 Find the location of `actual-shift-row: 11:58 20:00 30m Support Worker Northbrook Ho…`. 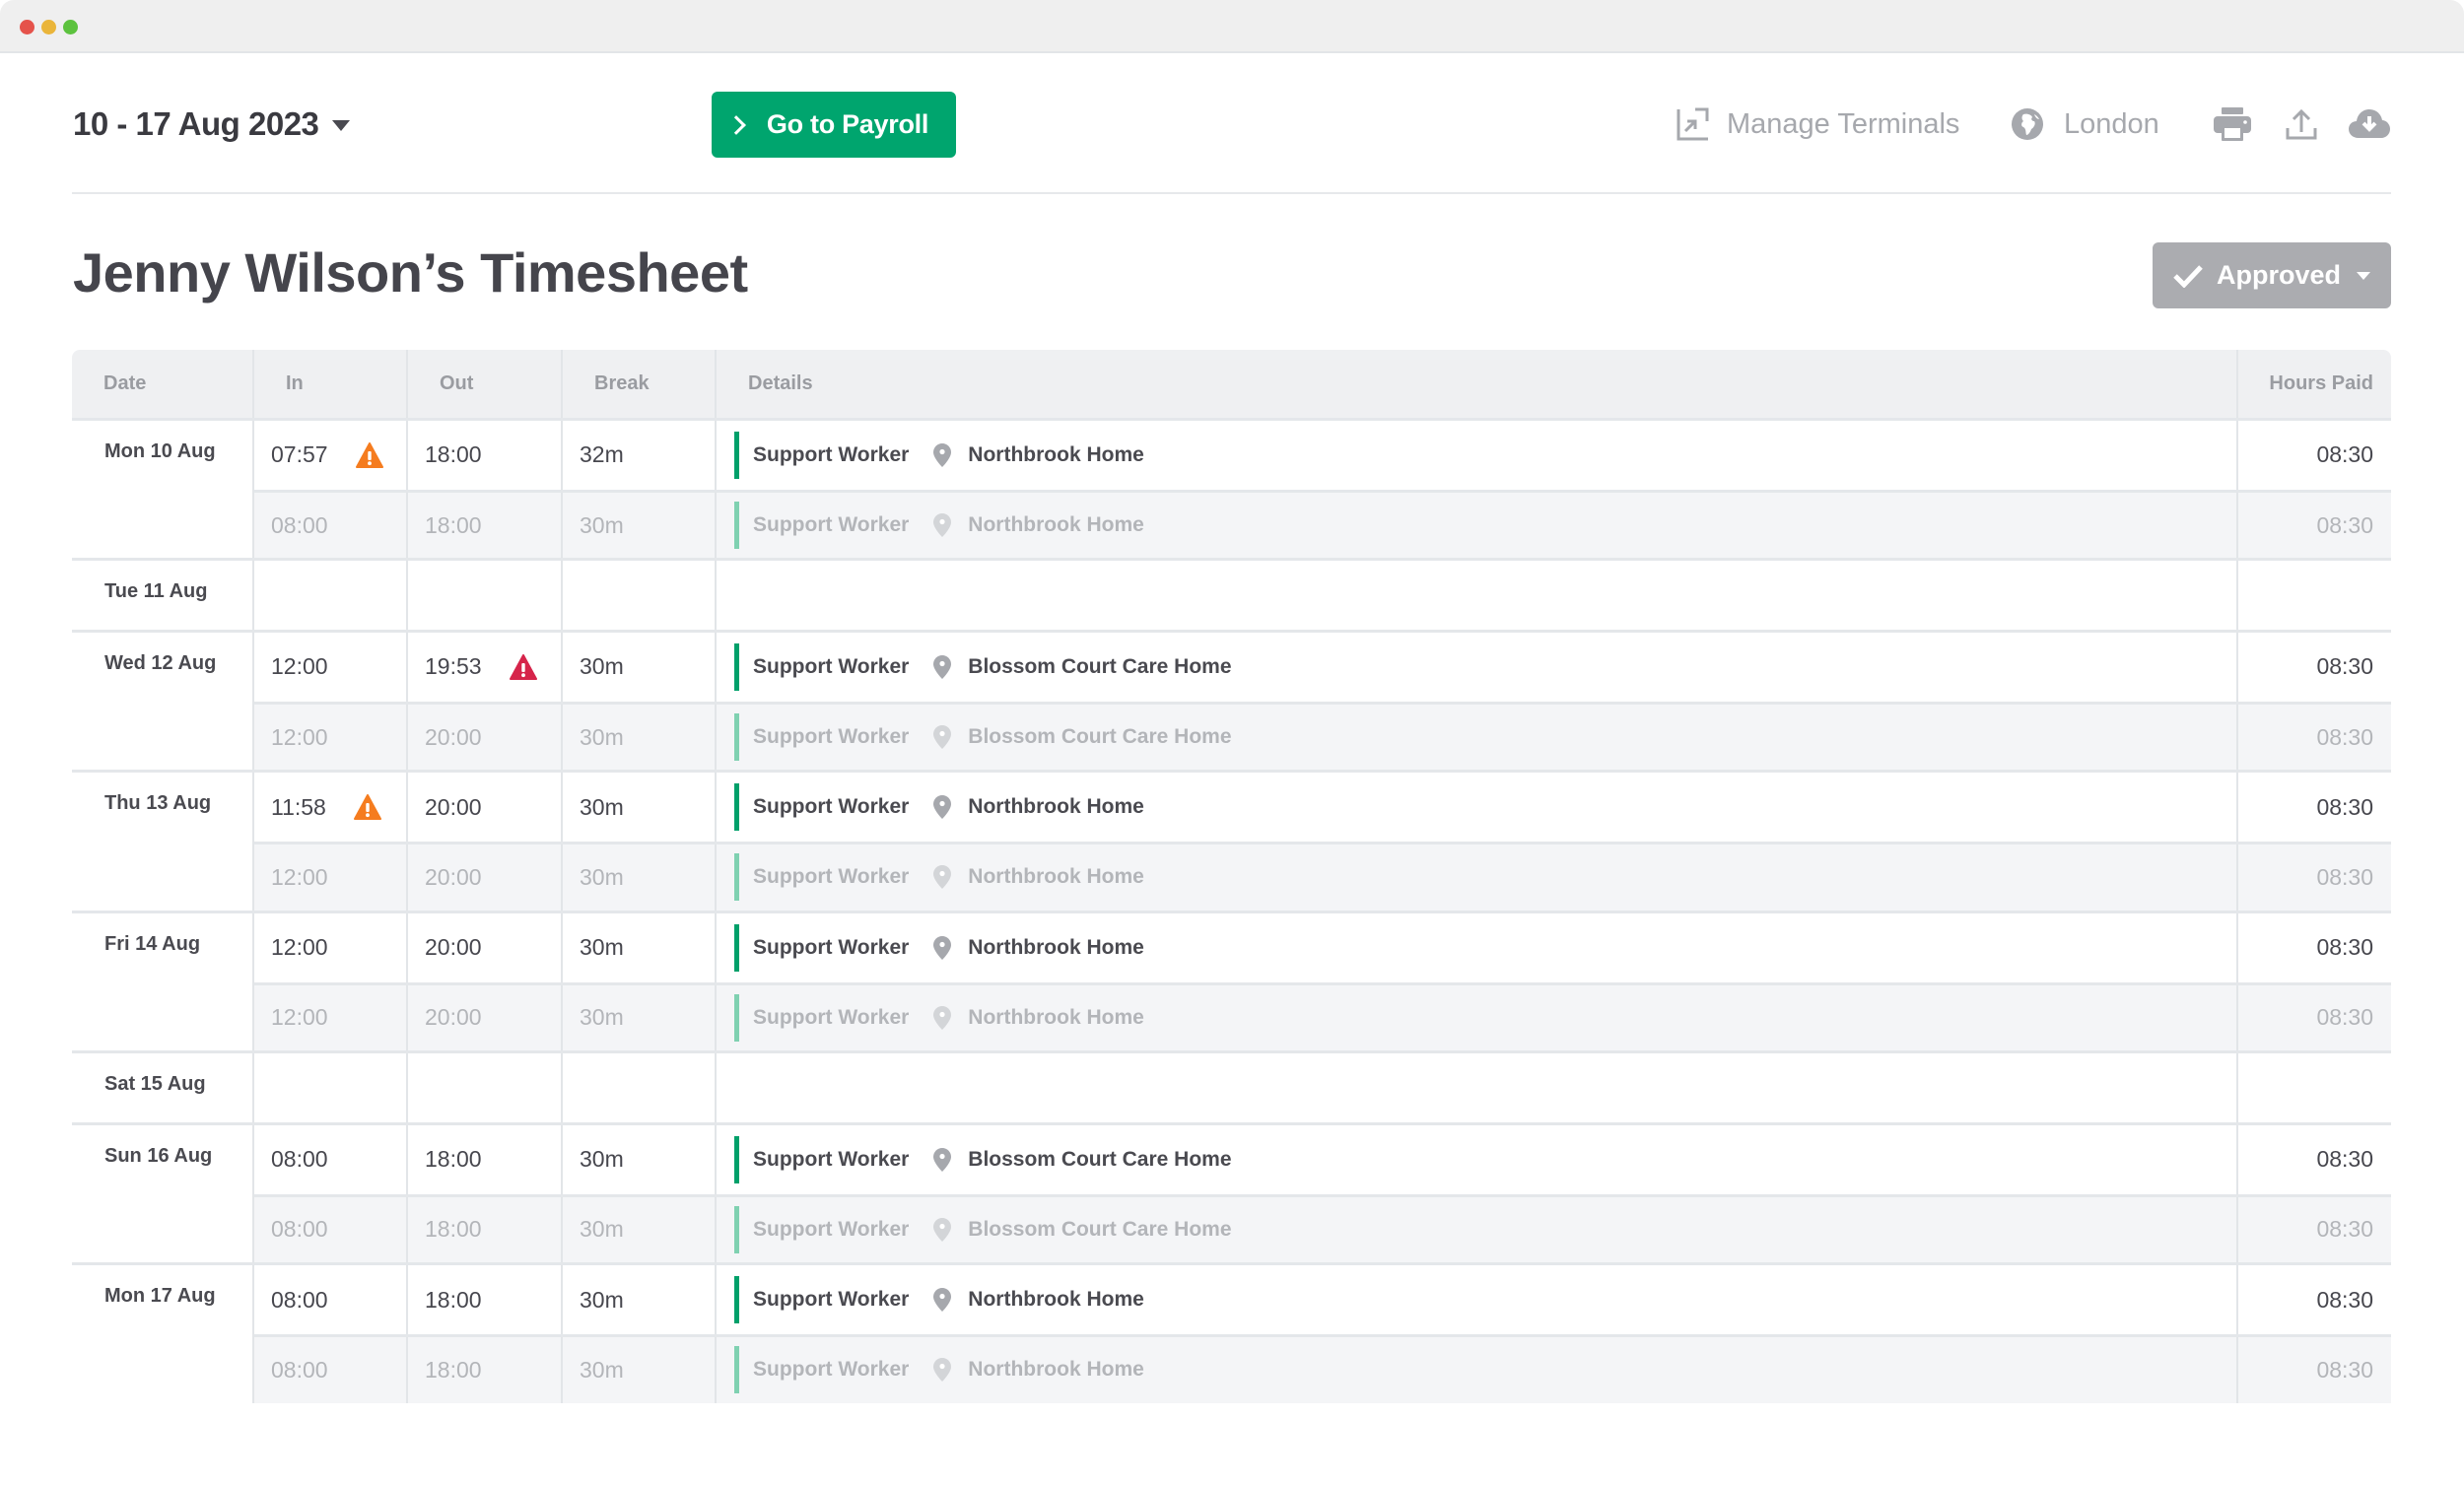

actual-shift-row: 11:58 20:00 30m Support Worker Northbrook Ho… is located at coordinates (1322, 808).